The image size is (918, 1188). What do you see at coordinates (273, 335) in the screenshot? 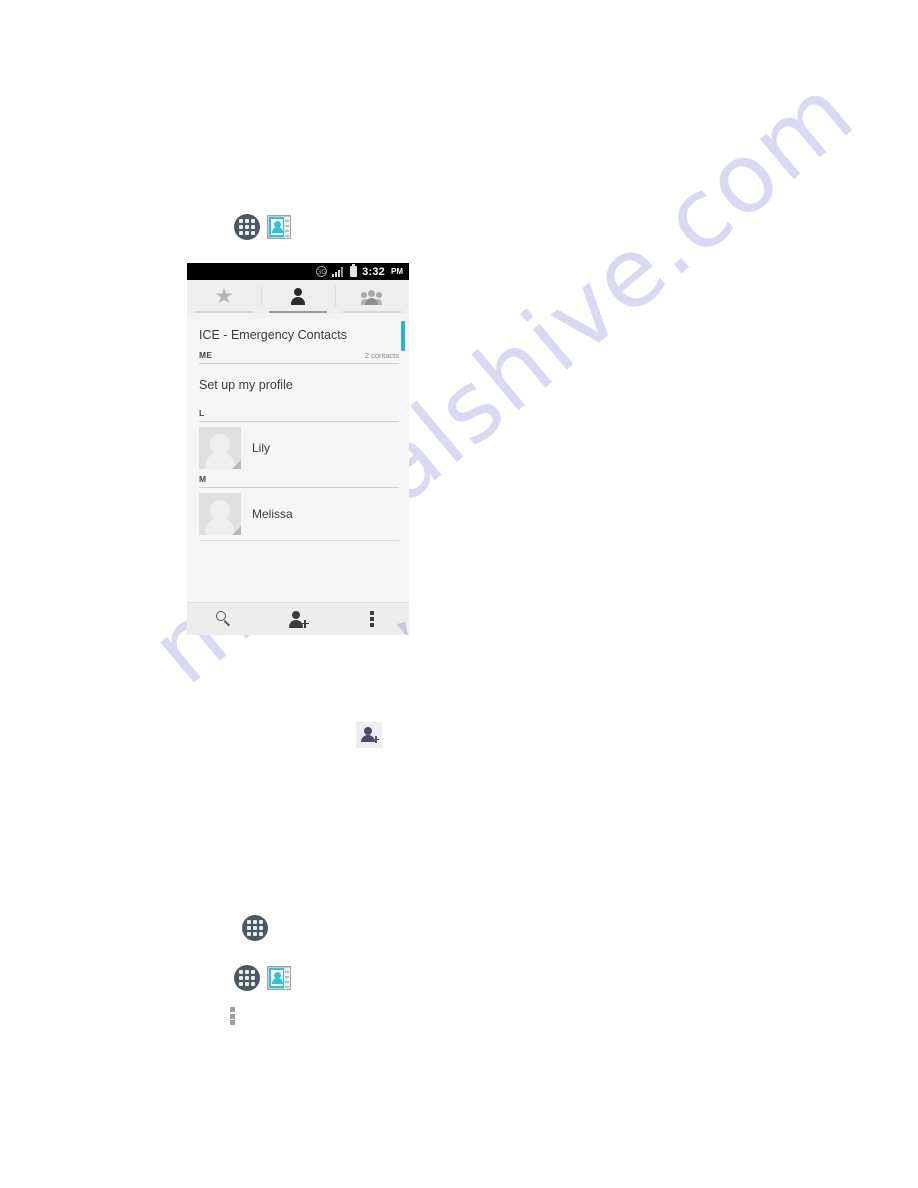
I see `account-title: ICE - Emergency Contacts` at bounding box center [273, 335].